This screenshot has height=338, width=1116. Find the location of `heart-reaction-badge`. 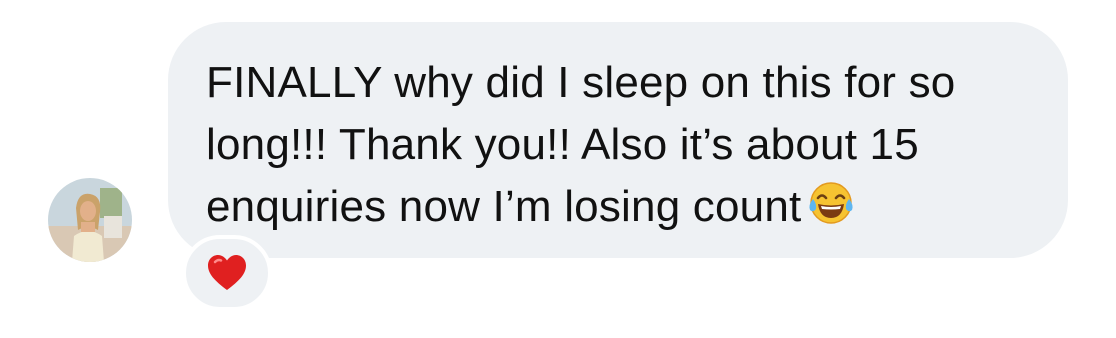

heart-reaction-badge is located at coordinates (227, 273).